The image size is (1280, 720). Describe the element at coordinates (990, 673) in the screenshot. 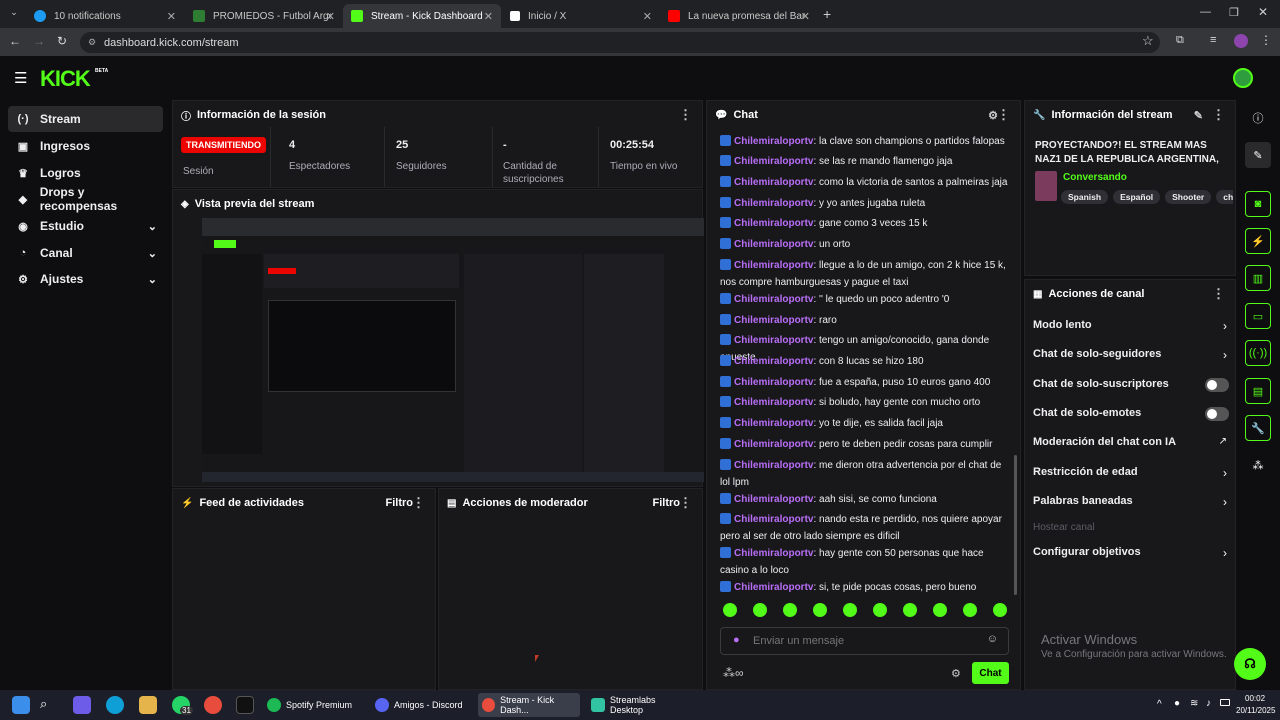

I see `send-chat-button: Chat` at that location.